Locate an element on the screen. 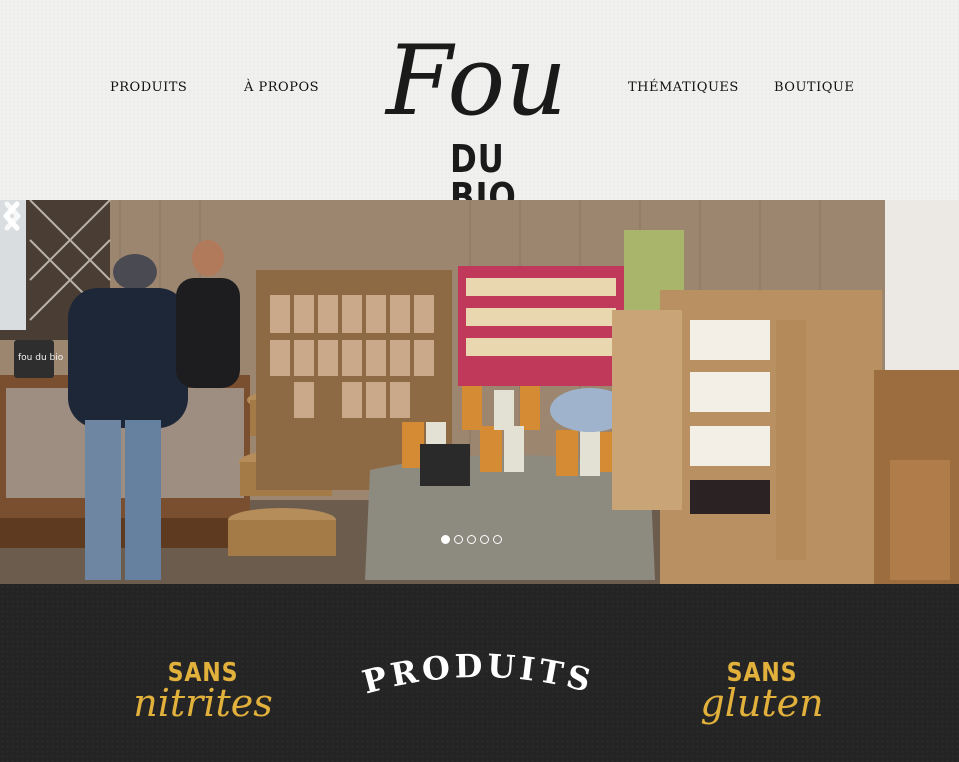  svg-text: PRODUITS is located at coordinates (479, 675).